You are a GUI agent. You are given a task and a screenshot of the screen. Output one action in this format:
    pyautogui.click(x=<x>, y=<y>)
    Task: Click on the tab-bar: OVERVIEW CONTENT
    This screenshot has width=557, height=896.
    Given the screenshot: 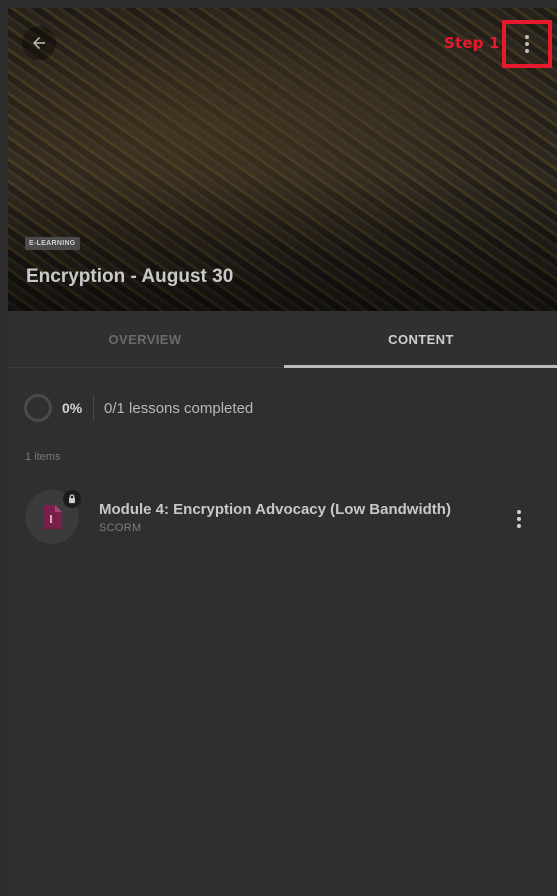 What is the action you would take?
    pyautogui.click(x=282, y=339)
    